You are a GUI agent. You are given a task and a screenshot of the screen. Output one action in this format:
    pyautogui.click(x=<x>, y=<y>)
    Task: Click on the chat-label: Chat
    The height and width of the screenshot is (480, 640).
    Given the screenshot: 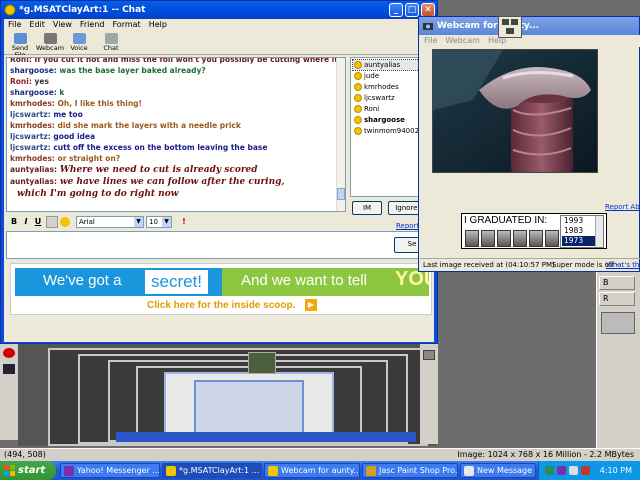 What is the action you would take?
    pyautogui.click(x=111, y=48)
    